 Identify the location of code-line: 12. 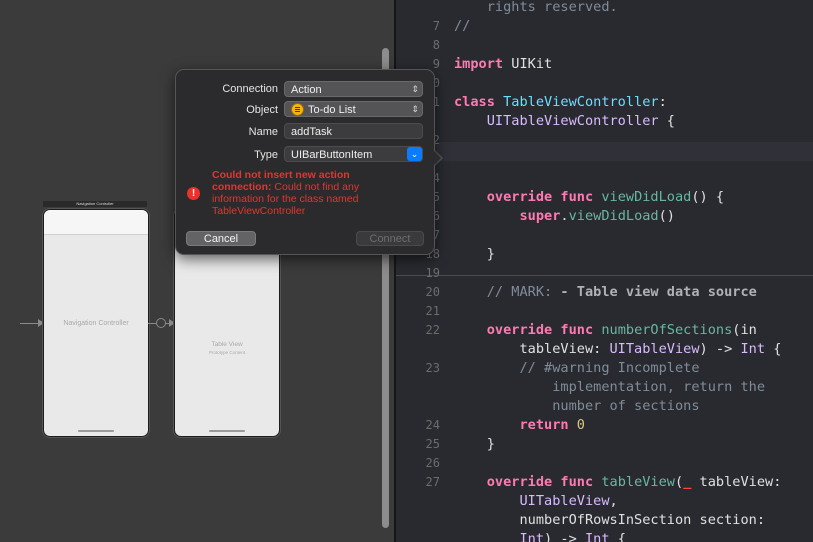
(604, 140).